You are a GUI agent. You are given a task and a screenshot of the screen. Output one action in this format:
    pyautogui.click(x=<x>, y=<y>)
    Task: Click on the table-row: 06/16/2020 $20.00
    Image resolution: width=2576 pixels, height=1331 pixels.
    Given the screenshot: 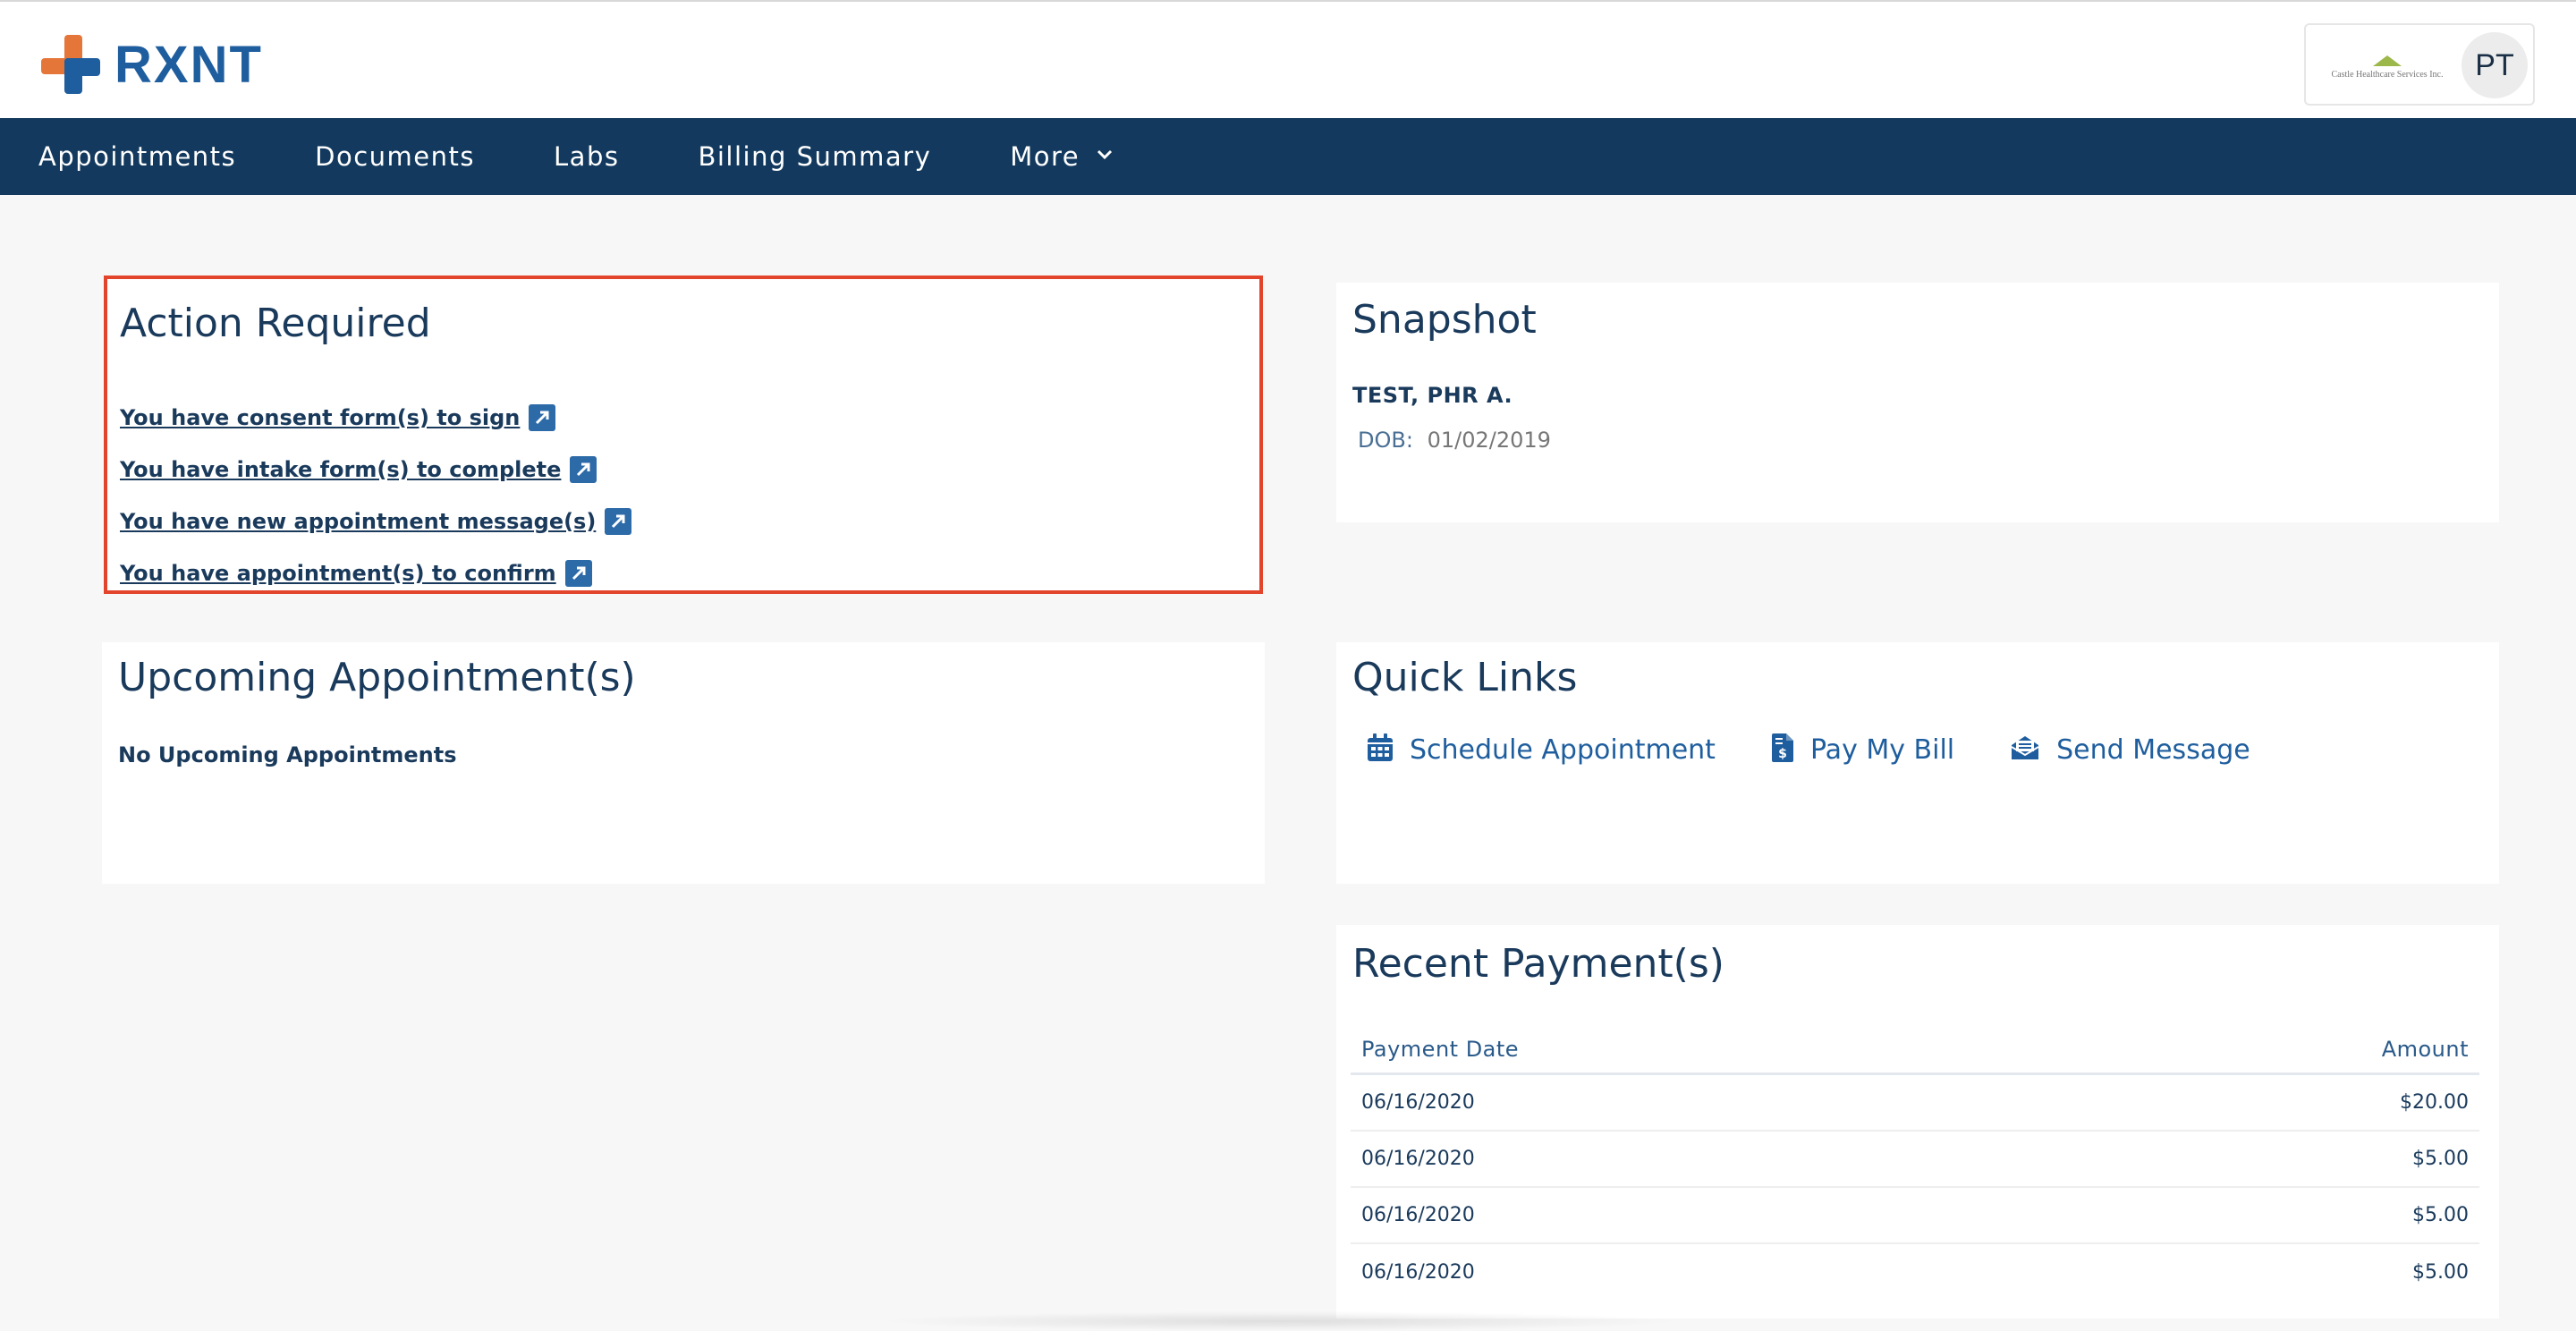 What is the action you would take?
    pyautogui.click(x=1915, y=1103)
    